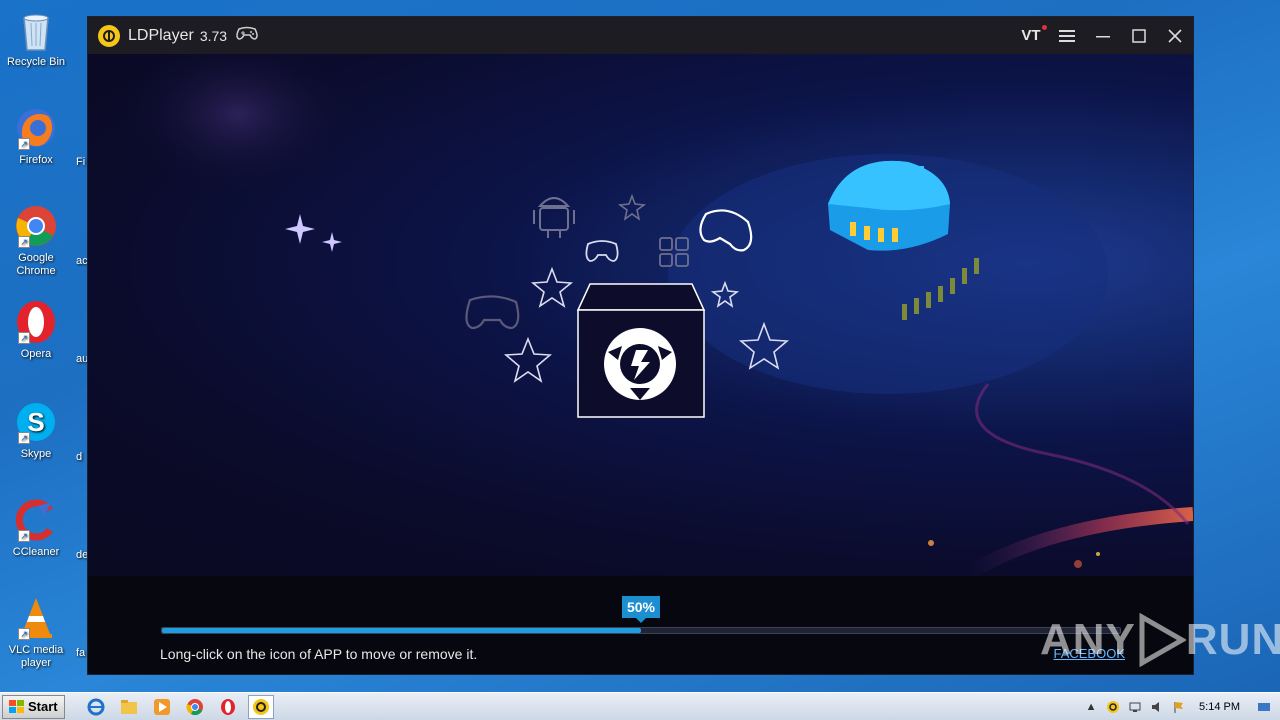 The image size is (1280, 720). I want to click on action-center-flag-icon, so click(1179, 707).